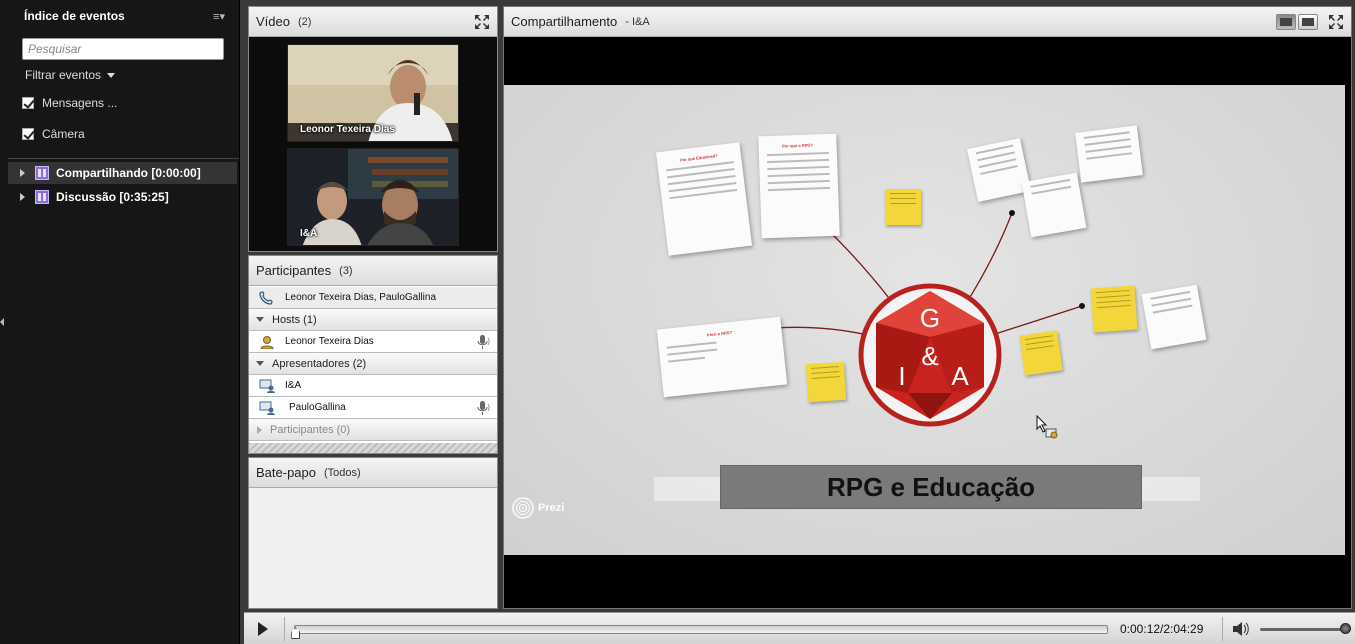 The height and width of the screenshot is (644, 1355). Describe the element at coordinates (901, 376) in the screenshot. I see `logo-letter-i: I` at that location.